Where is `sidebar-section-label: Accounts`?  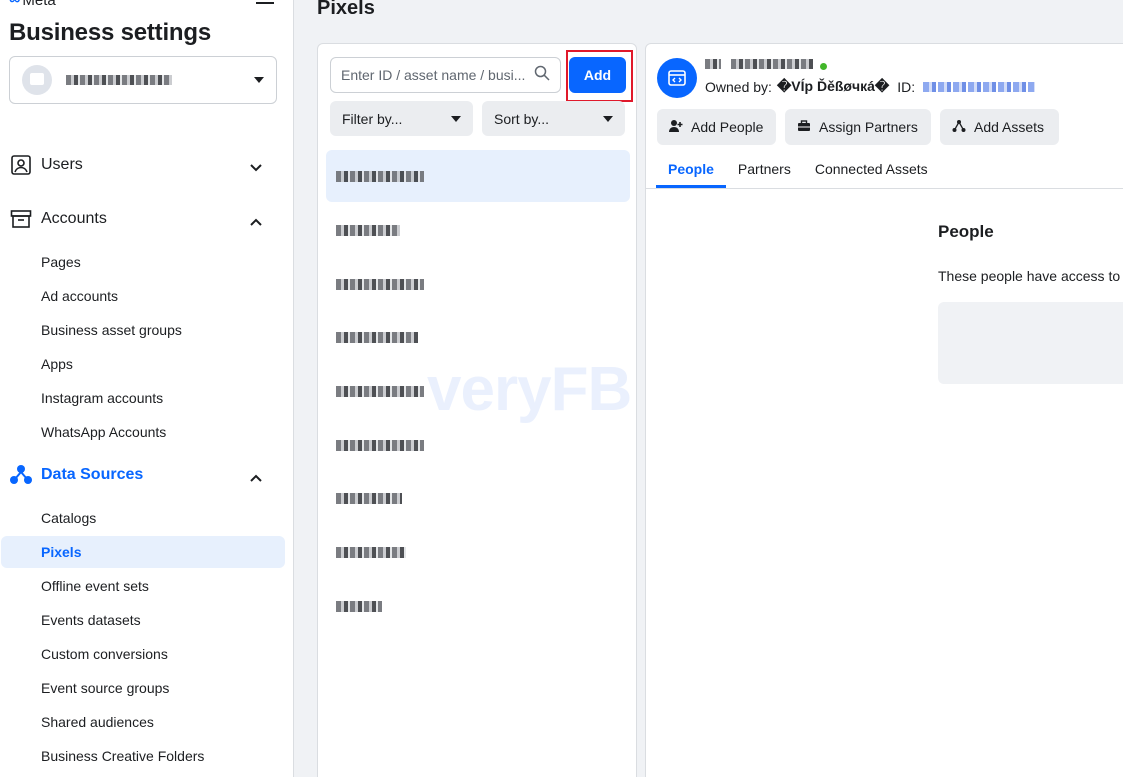
sidebar-section-label: Accounts is located at coordinates (74, 218).